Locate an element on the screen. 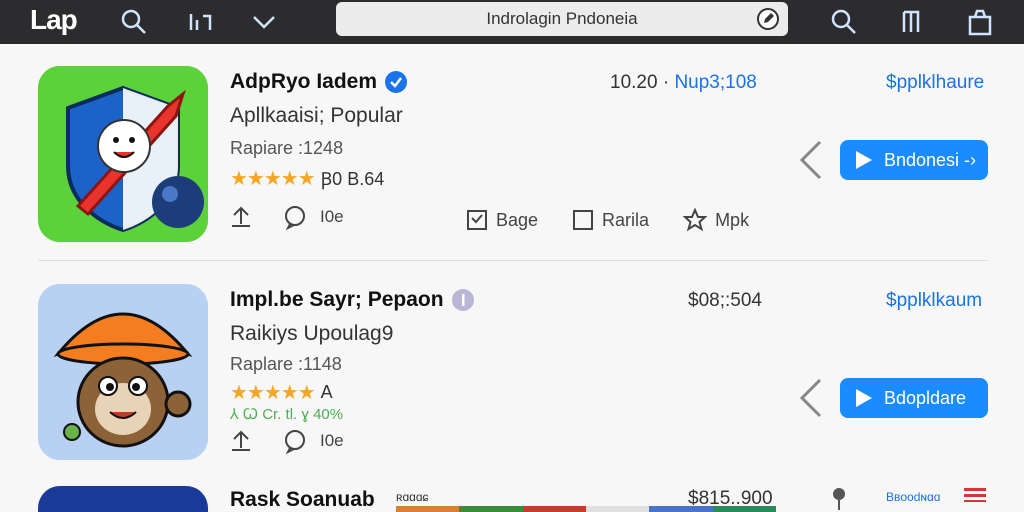 The height and width of the screenshot is (512, 1024). star-rating: ★★★★★ A is located at coordinates (281, 392).